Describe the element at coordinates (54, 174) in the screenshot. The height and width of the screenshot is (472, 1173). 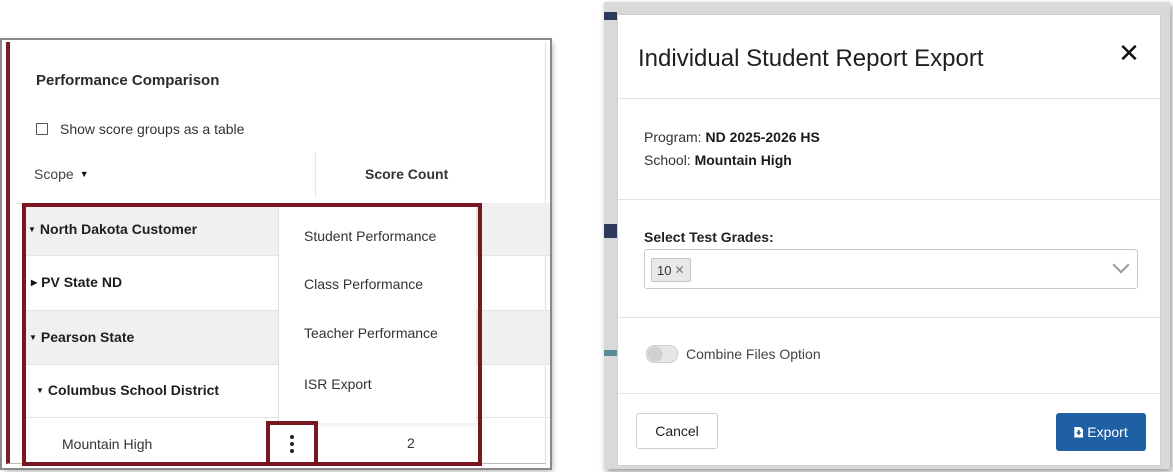
I see `scope-header-label: Scope` at that location.